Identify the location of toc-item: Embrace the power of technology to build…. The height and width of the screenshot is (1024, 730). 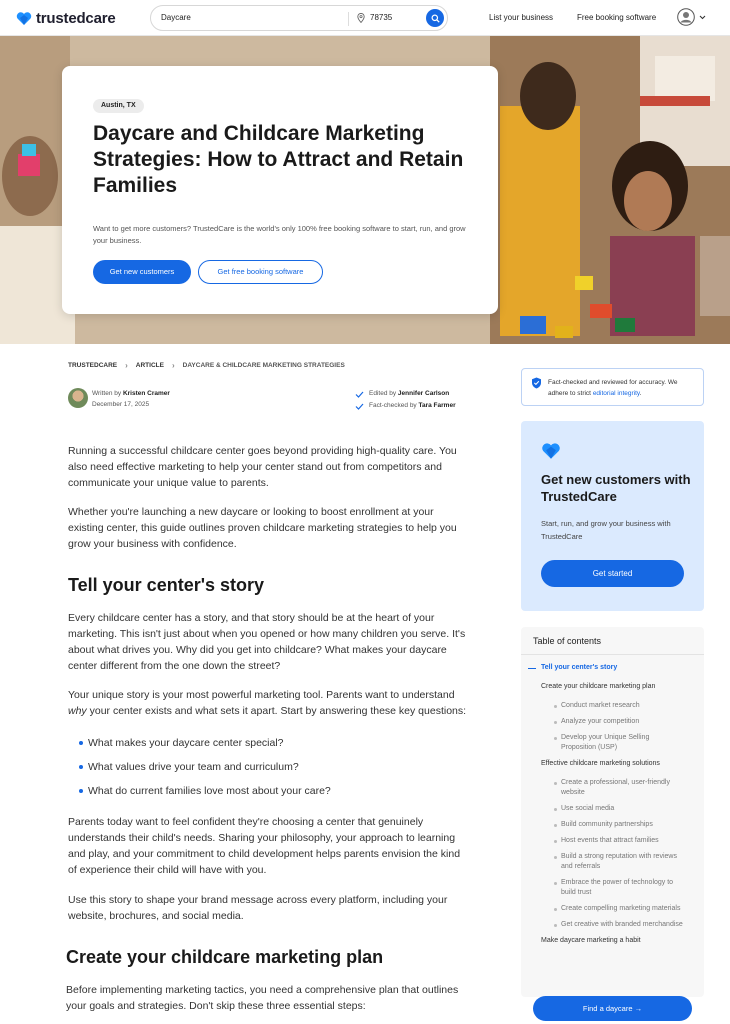
(603, 888).